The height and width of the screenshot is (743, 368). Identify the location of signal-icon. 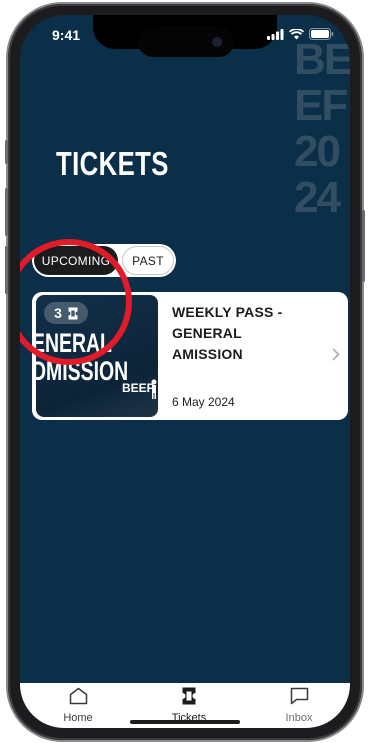
(275, 34).